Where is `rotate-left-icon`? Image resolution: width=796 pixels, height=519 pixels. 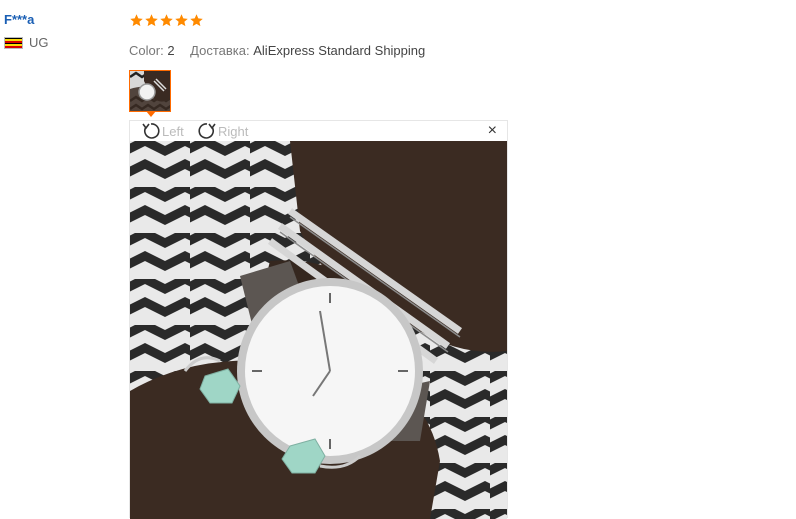 rotate-left-icon is located at coordinates (151, 131).